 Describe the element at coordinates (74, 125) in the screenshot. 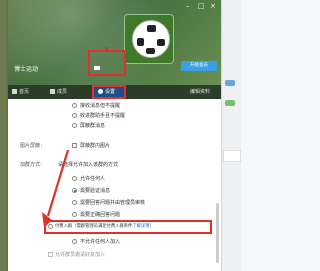

I see `radio-block-messages` at that location.